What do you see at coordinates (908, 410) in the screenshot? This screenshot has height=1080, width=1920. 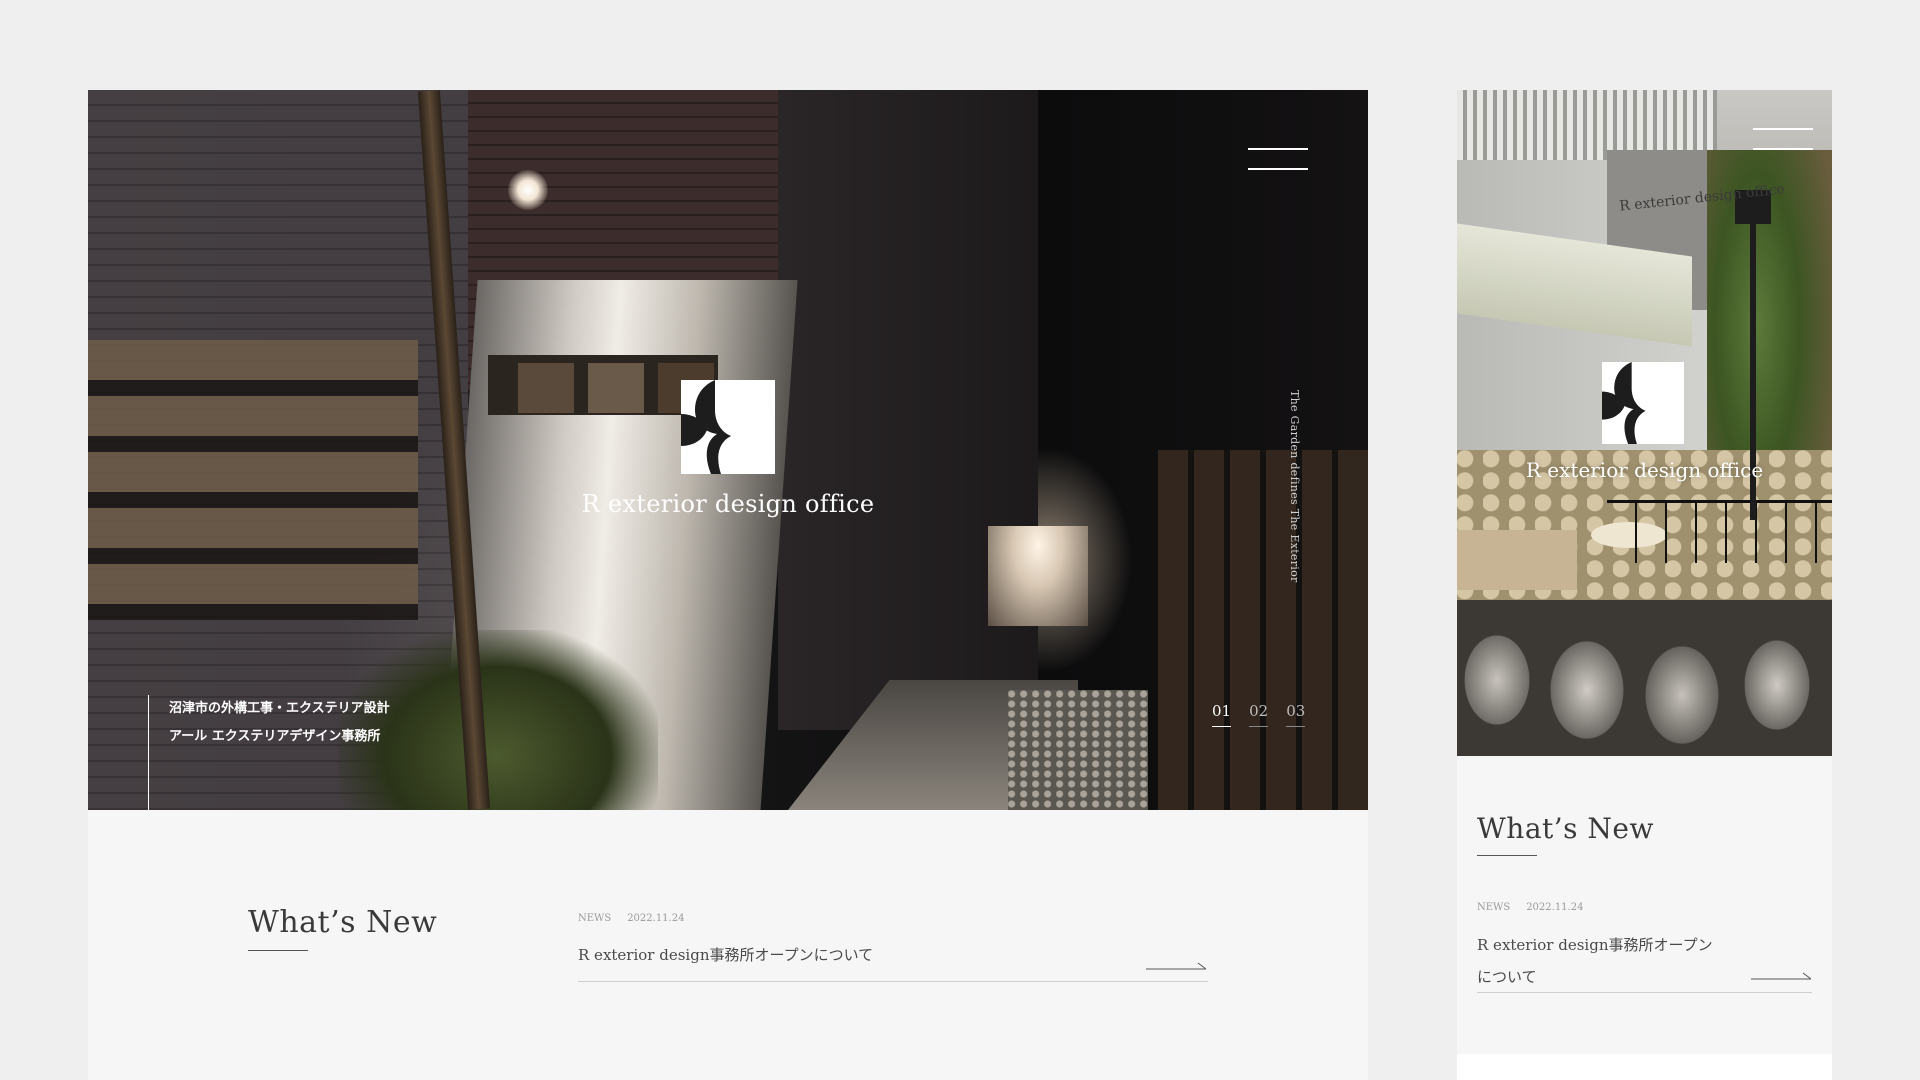 I see `hero-background-building` at bounding box center [908, 410].